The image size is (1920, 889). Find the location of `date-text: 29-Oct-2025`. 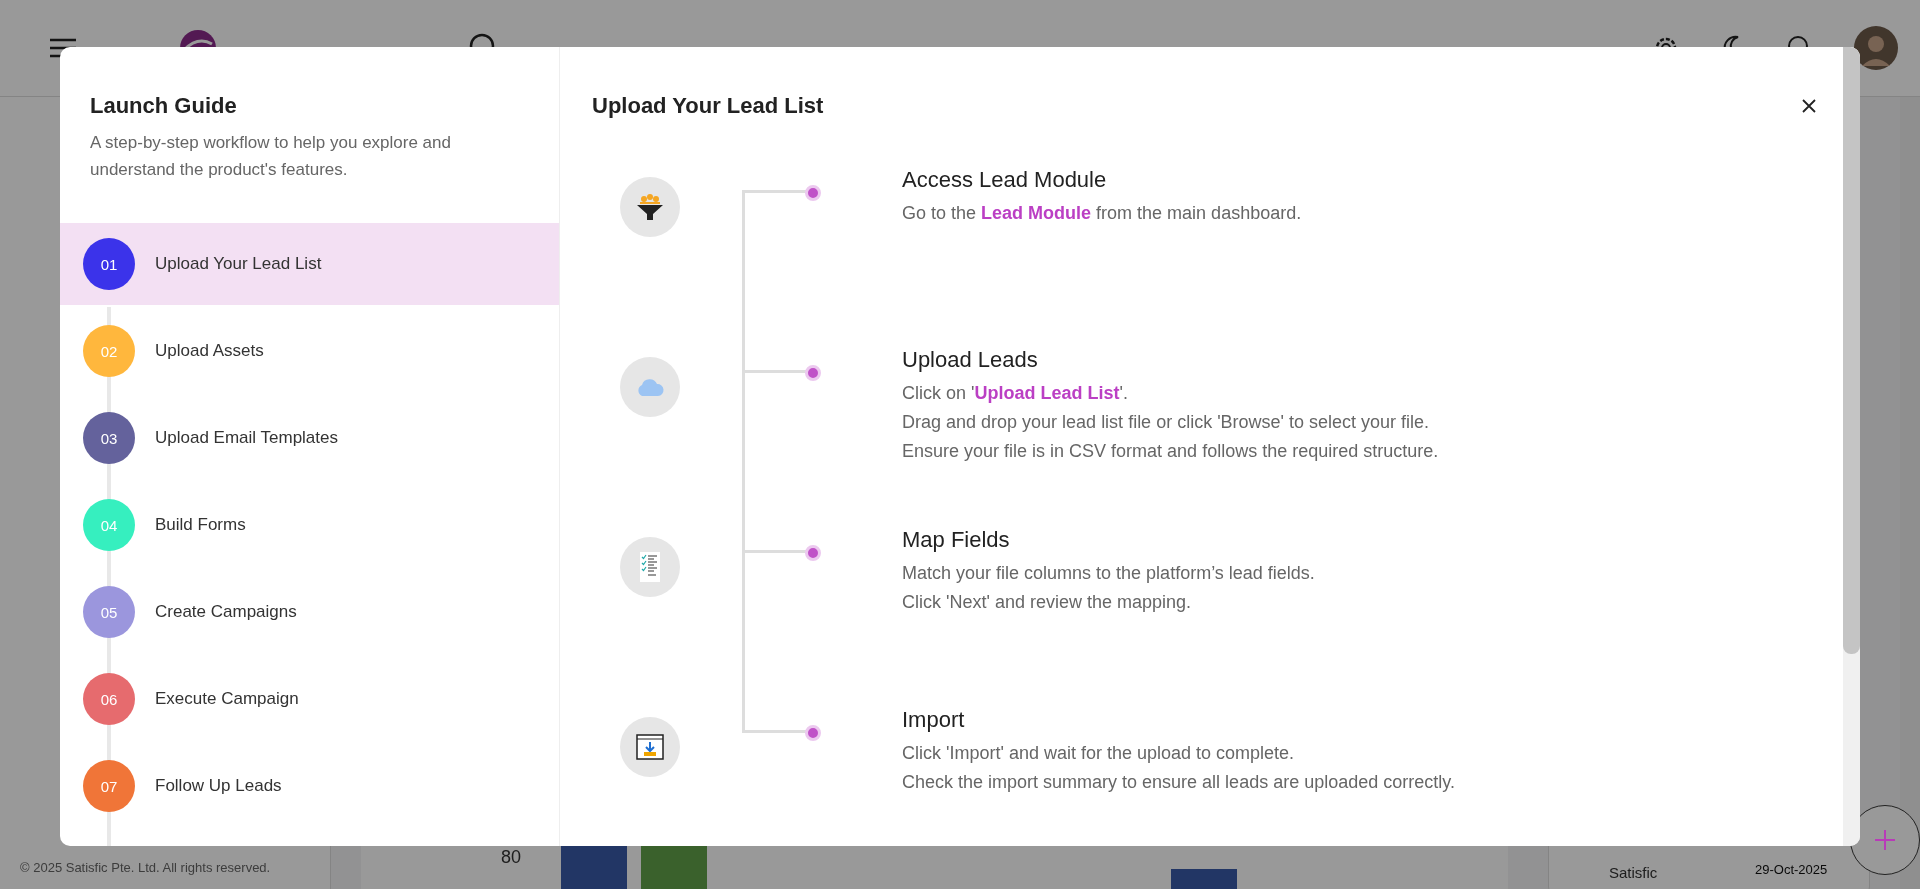

date-text: 29-Oct-2025 is located at coordinates (1791, 869).